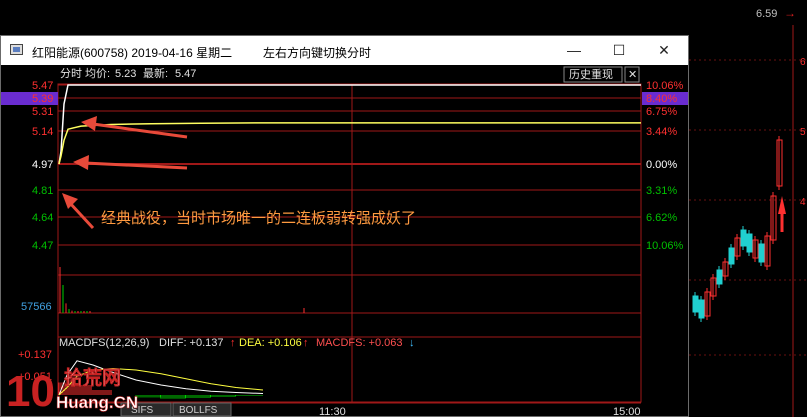 The width and height of the screenshot is (807, 417). What do you see at coordinates (661, 165) in the screenshot?
I see `pct-tick-label: 0.00%` at bounding box center [661, 165].